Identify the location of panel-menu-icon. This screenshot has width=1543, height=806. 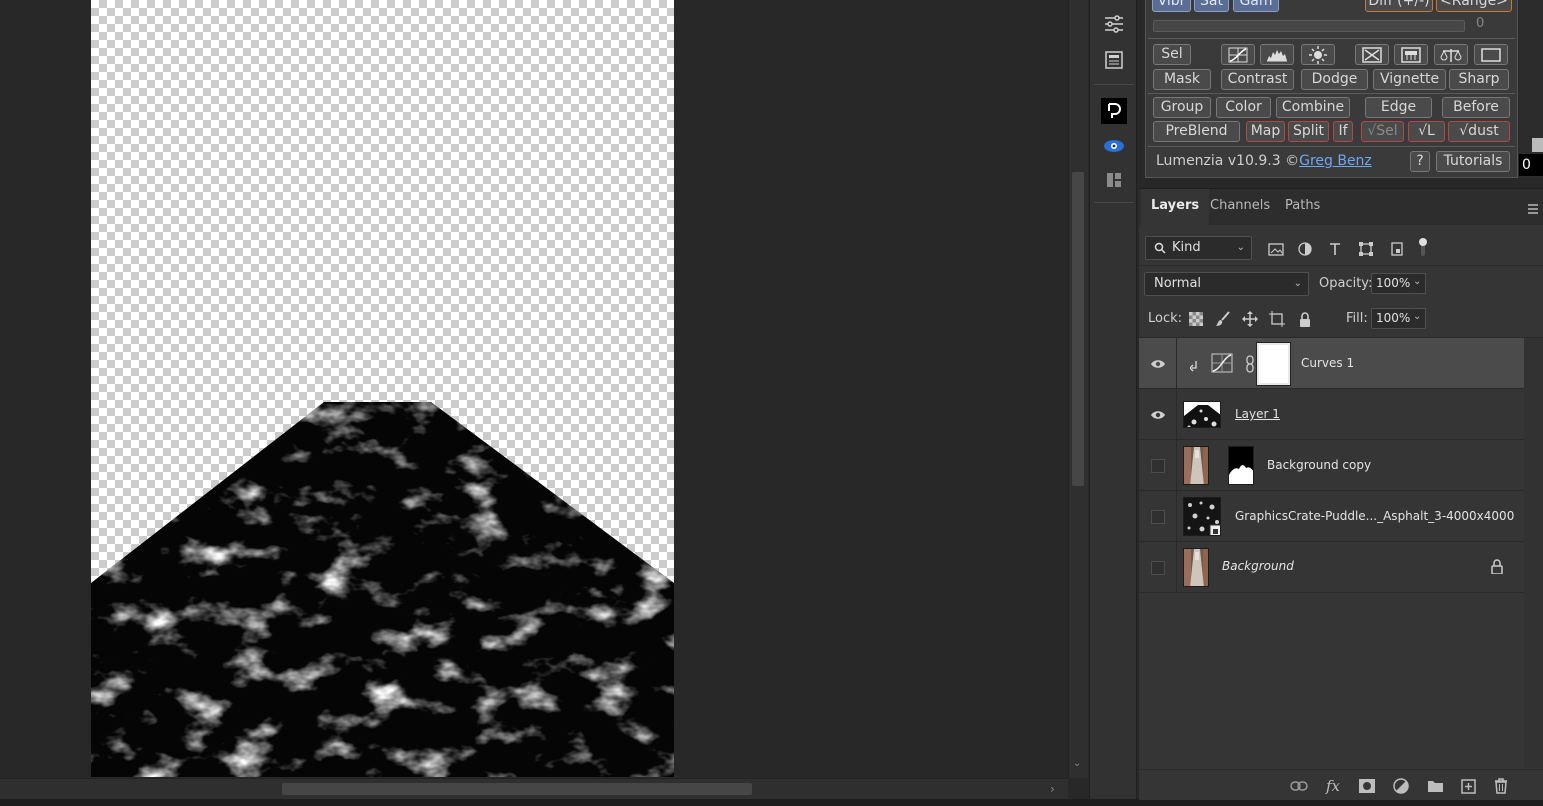
(1533, 208).